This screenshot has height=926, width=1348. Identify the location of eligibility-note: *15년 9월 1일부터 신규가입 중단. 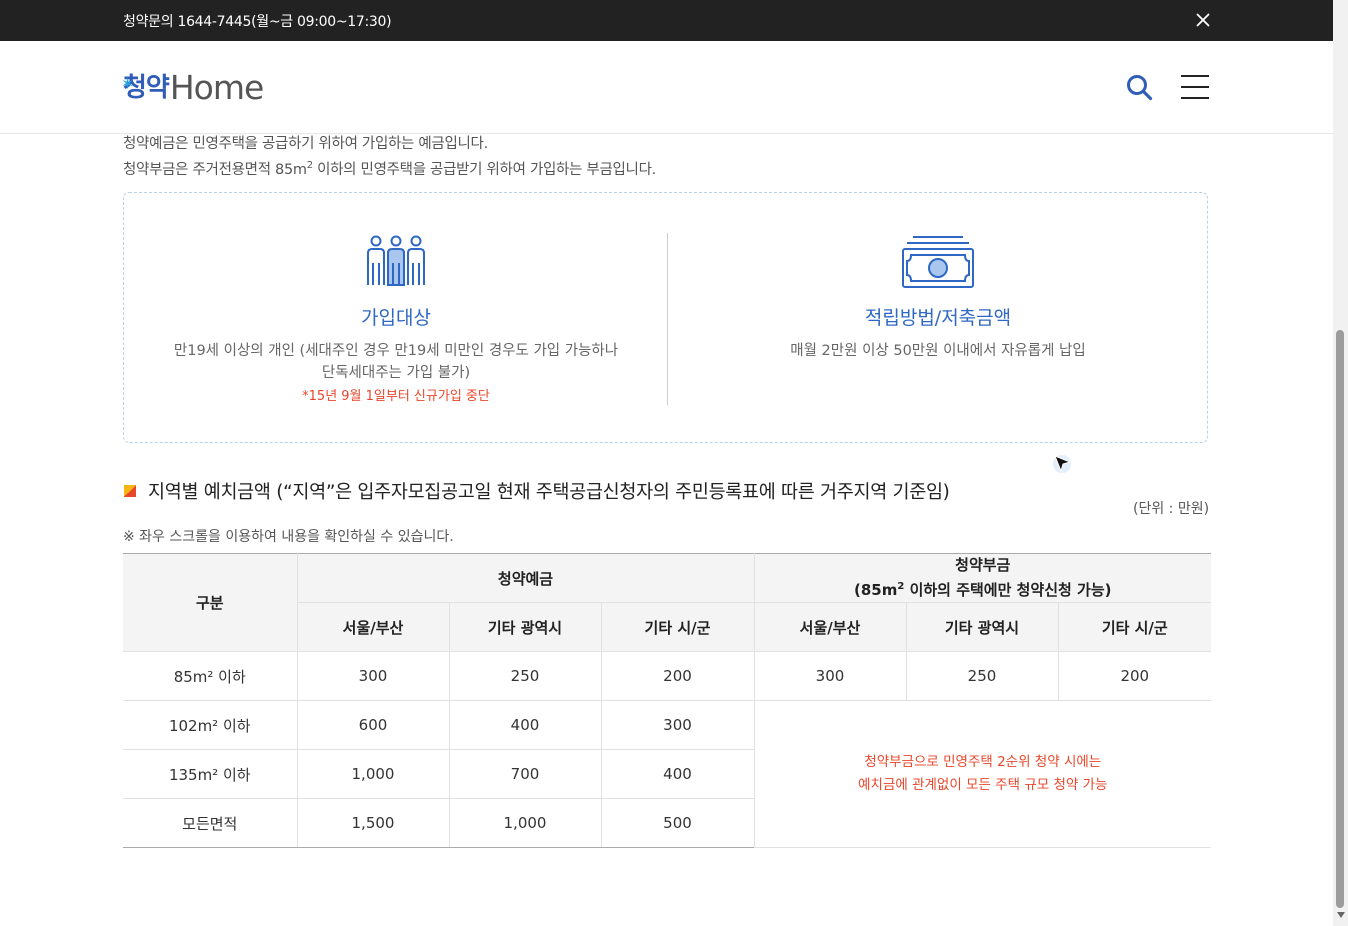
(396, 396).